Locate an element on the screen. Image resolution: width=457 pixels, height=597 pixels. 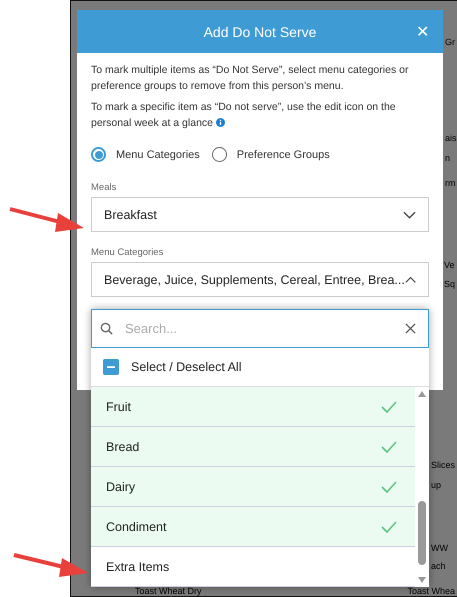
background-text: Ve is located at coordinates (449, 265).